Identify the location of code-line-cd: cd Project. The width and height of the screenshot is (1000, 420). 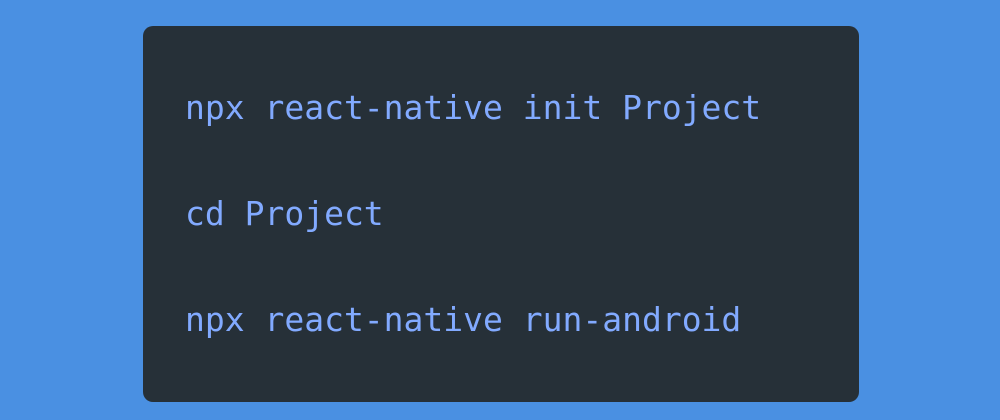
(284, 213).